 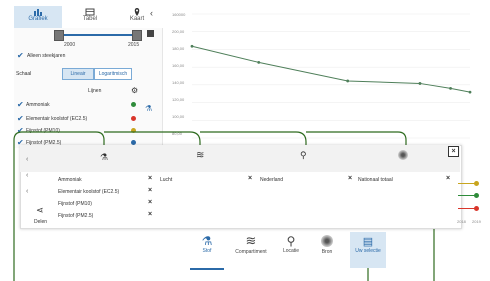 I want to click on stof-pm25: Fijnstof (PM2.5), so click(x=76, y=216).